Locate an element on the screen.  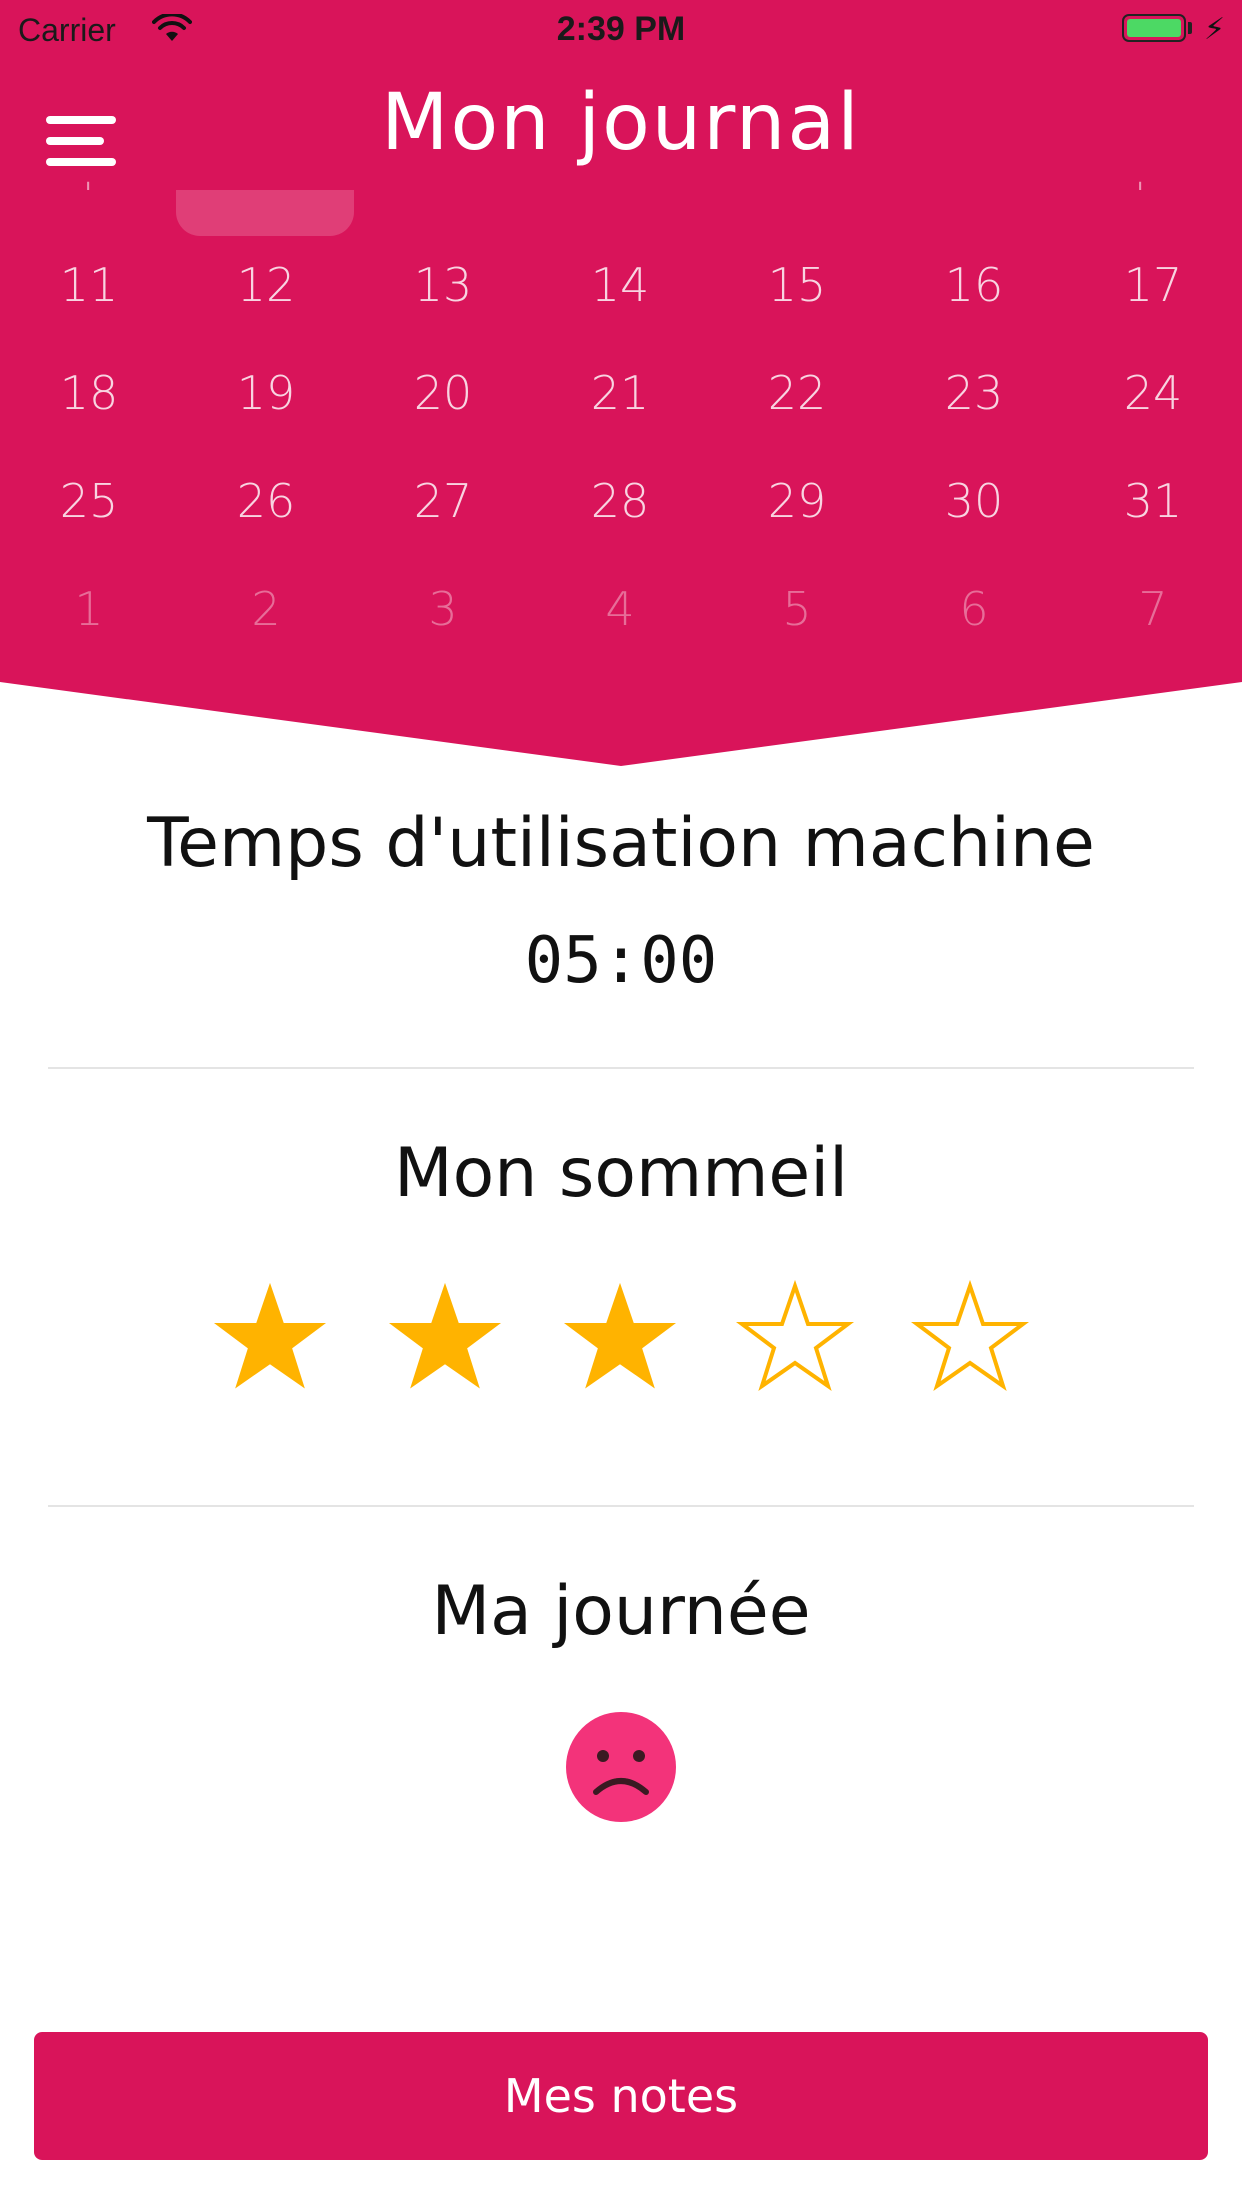
selected-week-indicator is located at coordinates (265, 213).